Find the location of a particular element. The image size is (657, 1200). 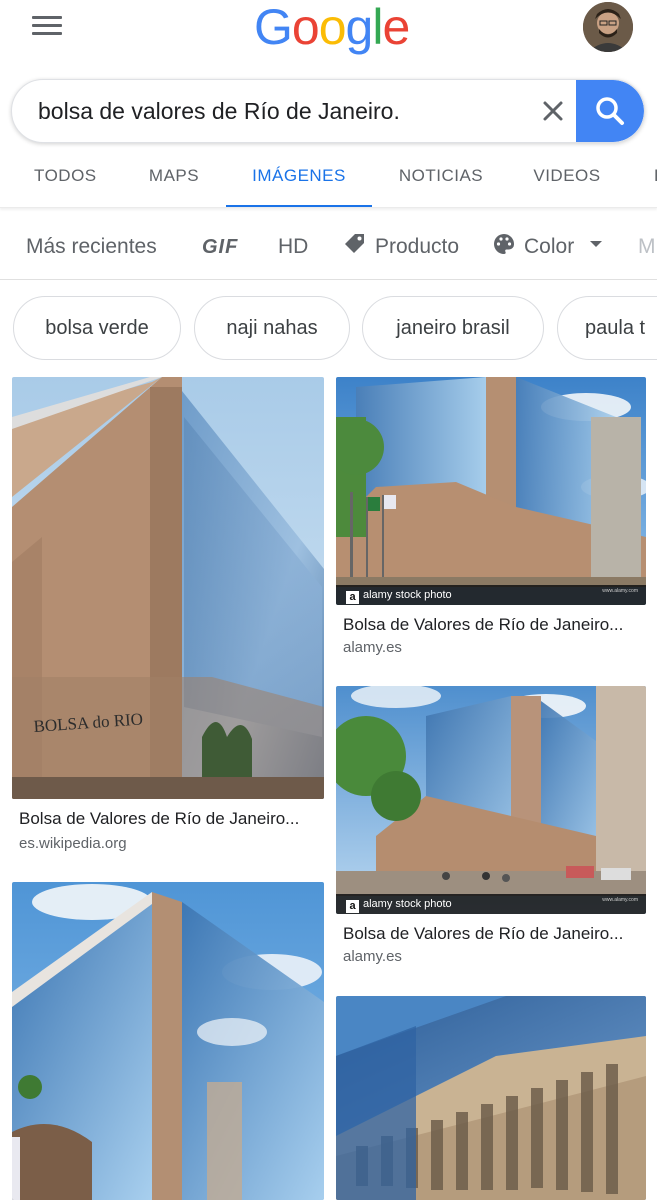

header: Google is located at coordinates (328, 30).